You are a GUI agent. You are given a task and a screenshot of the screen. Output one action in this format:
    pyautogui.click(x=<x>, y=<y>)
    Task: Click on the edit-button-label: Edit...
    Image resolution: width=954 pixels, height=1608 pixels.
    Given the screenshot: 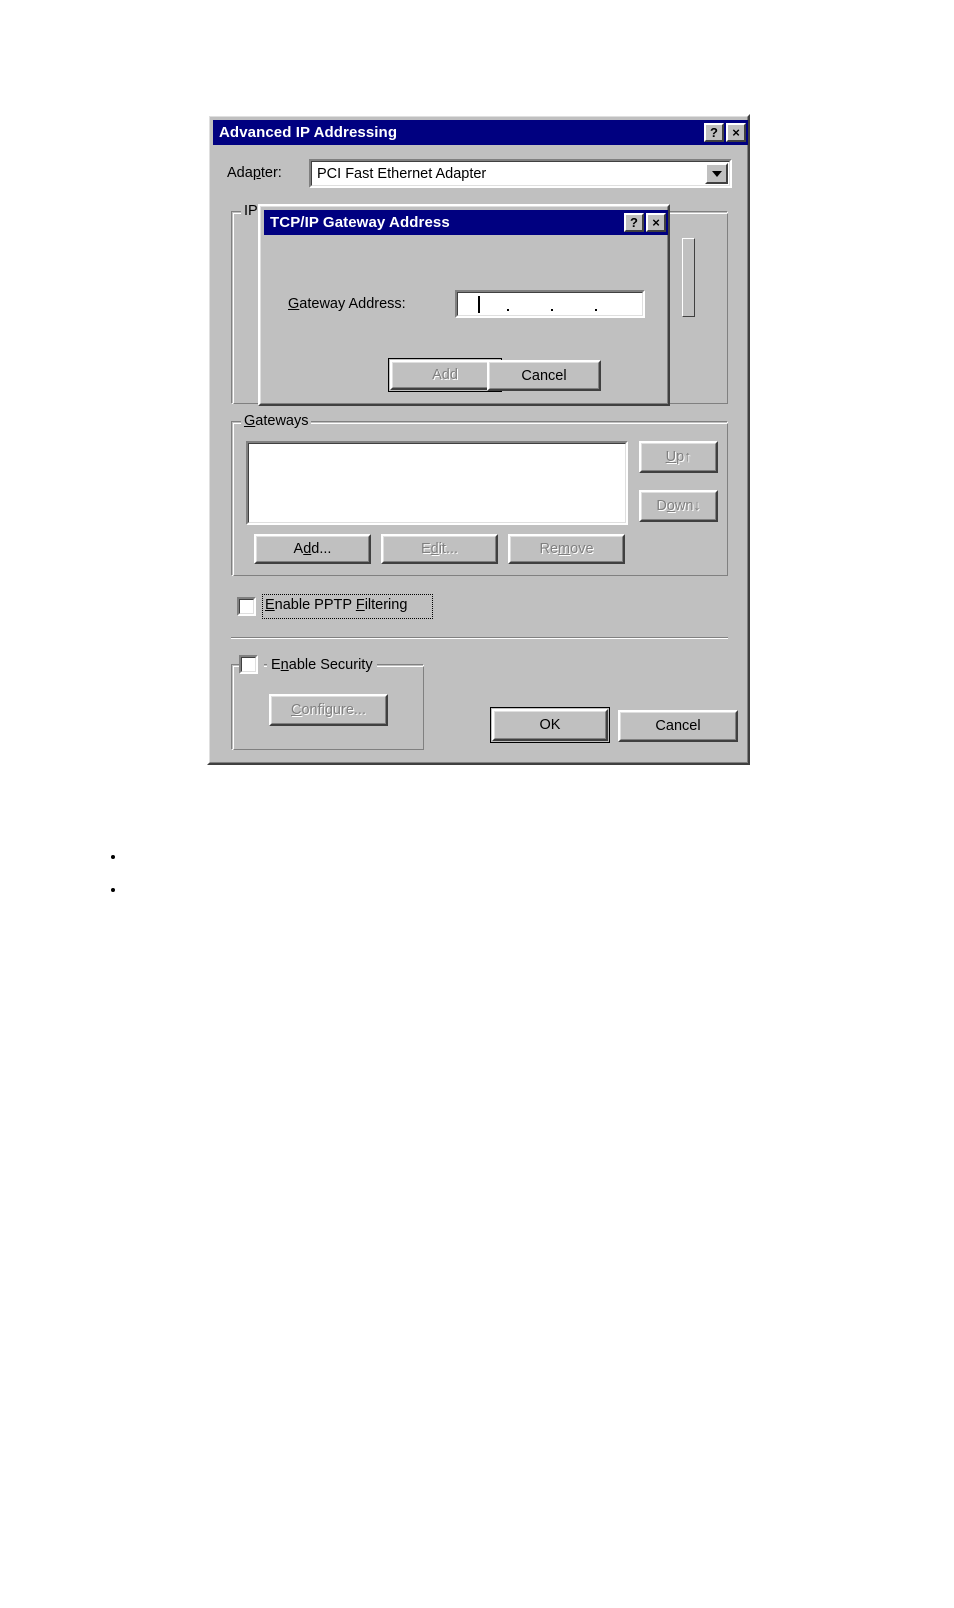 What is the action you would take?
    pyautogui.click(x=439, y=549)
    